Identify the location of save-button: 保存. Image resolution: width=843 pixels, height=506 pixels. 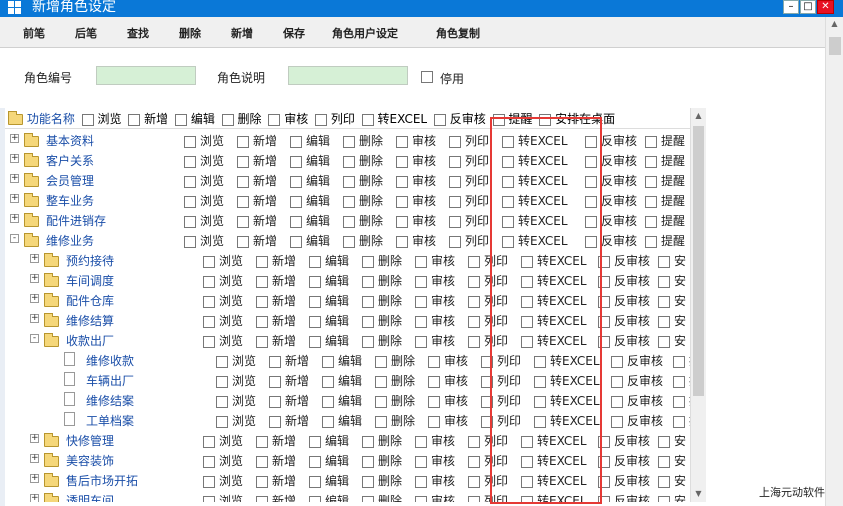
(294, 33).